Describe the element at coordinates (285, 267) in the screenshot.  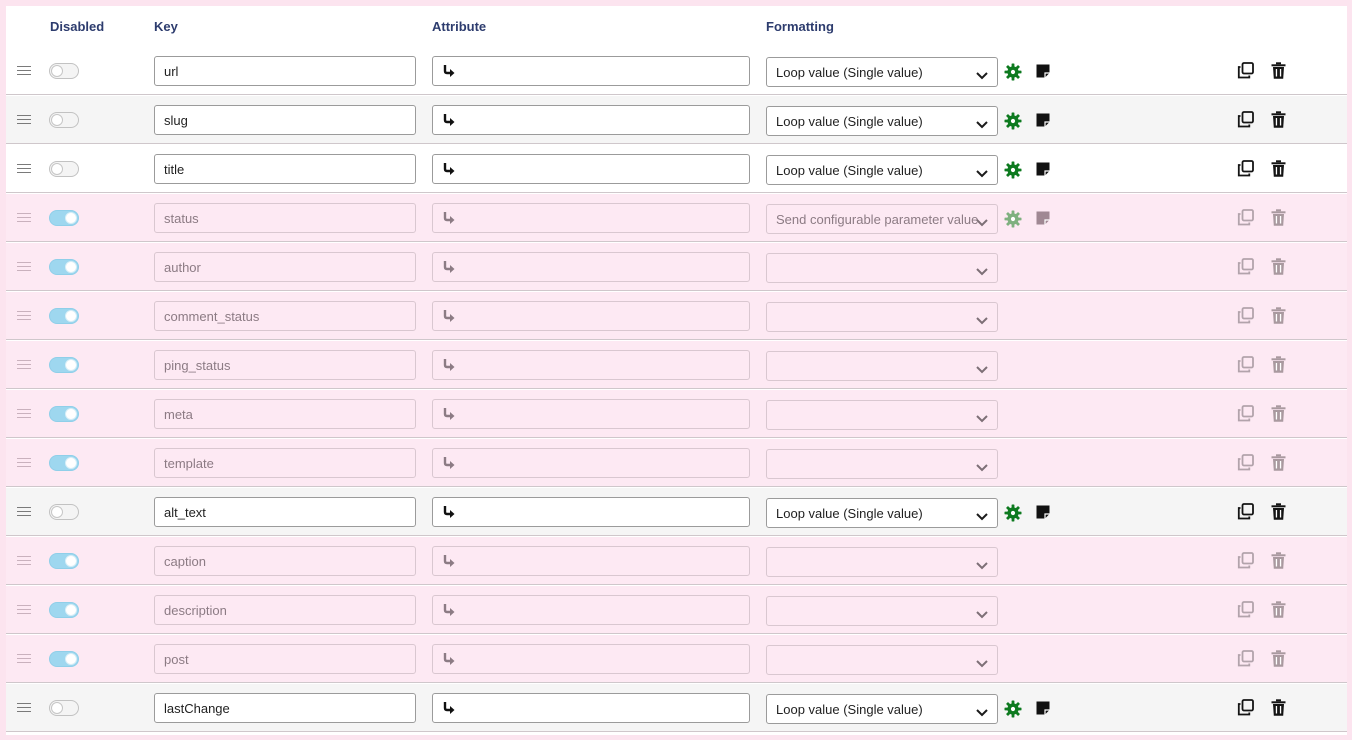
I see `key-input: author` at that location.